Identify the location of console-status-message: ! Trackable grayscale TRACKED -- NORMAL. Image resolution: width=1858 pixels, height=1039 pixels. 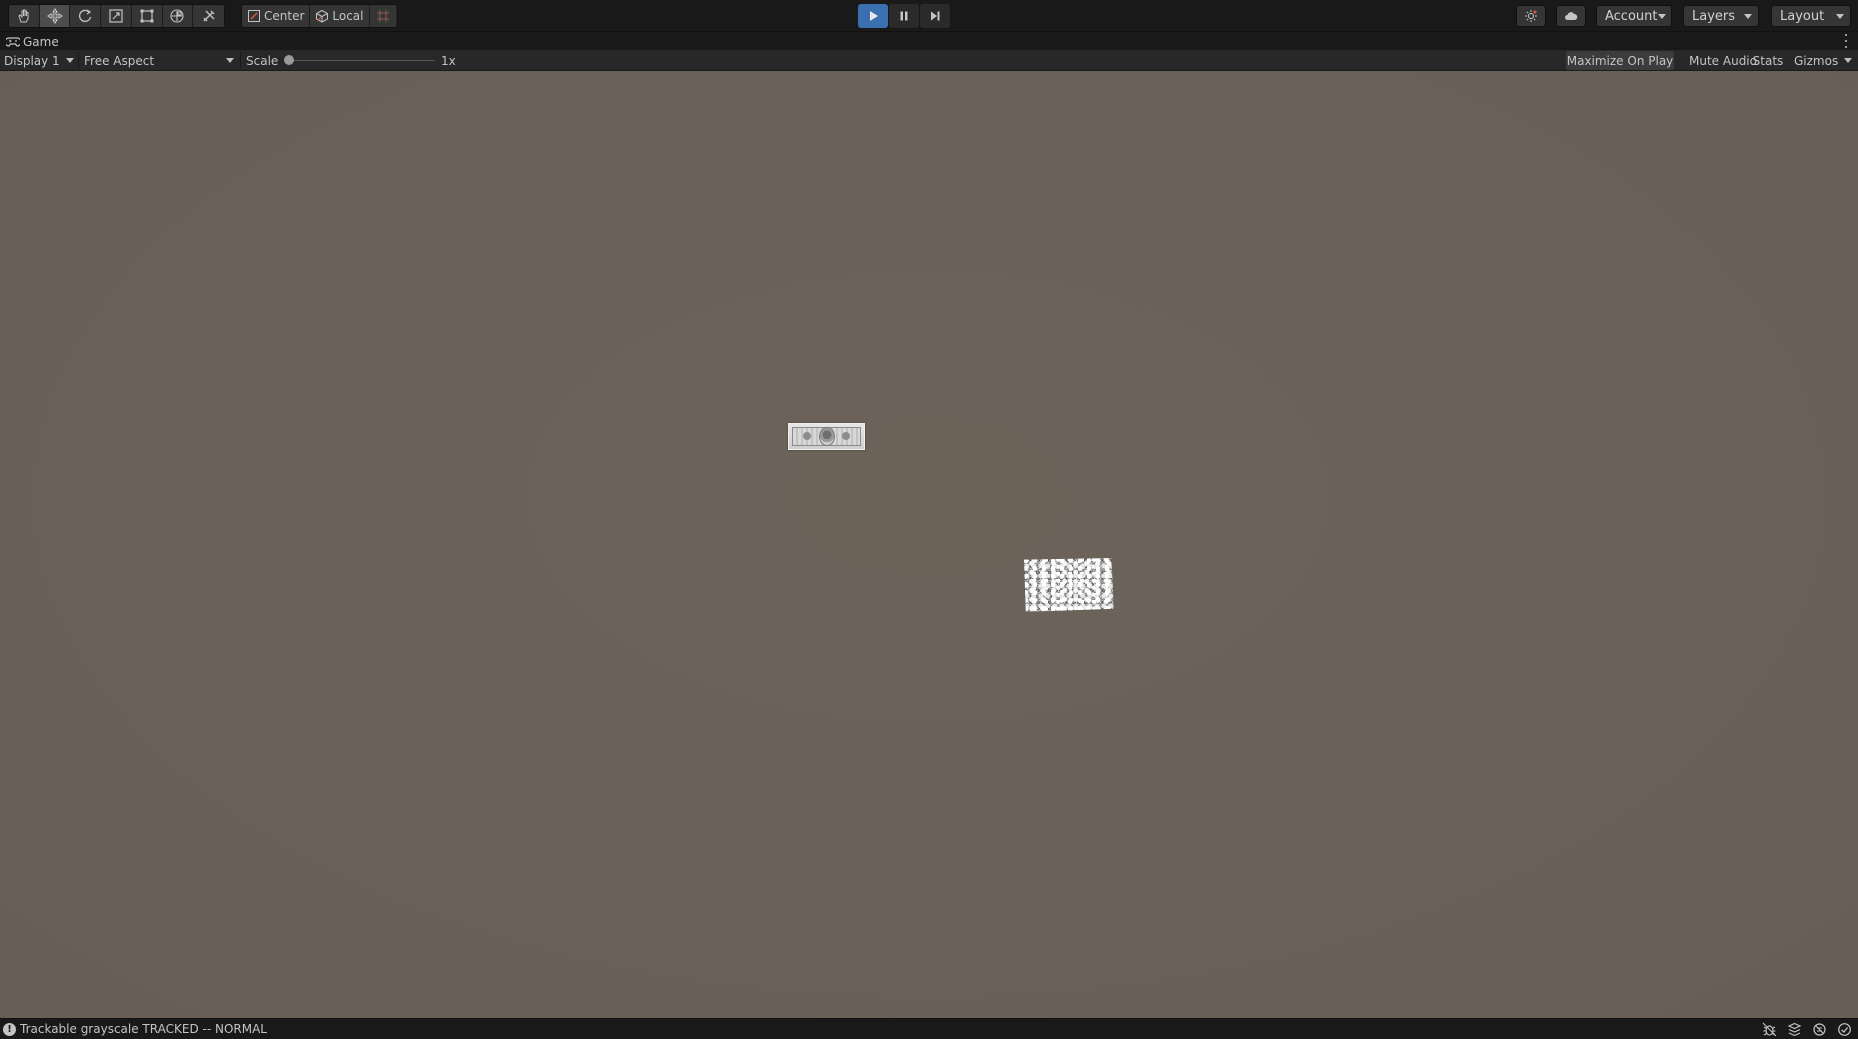
(135, 1029).